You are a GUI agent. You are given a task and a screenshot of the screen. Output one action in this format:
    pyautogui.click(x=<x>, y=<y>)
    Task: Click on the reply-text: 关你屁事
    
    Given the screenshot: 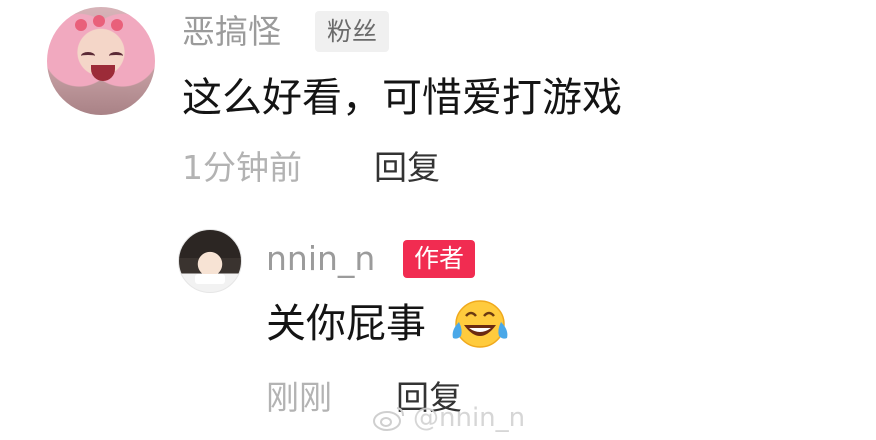 What is the action you would take?
    pyautogui.click(x=346, y=324)
    